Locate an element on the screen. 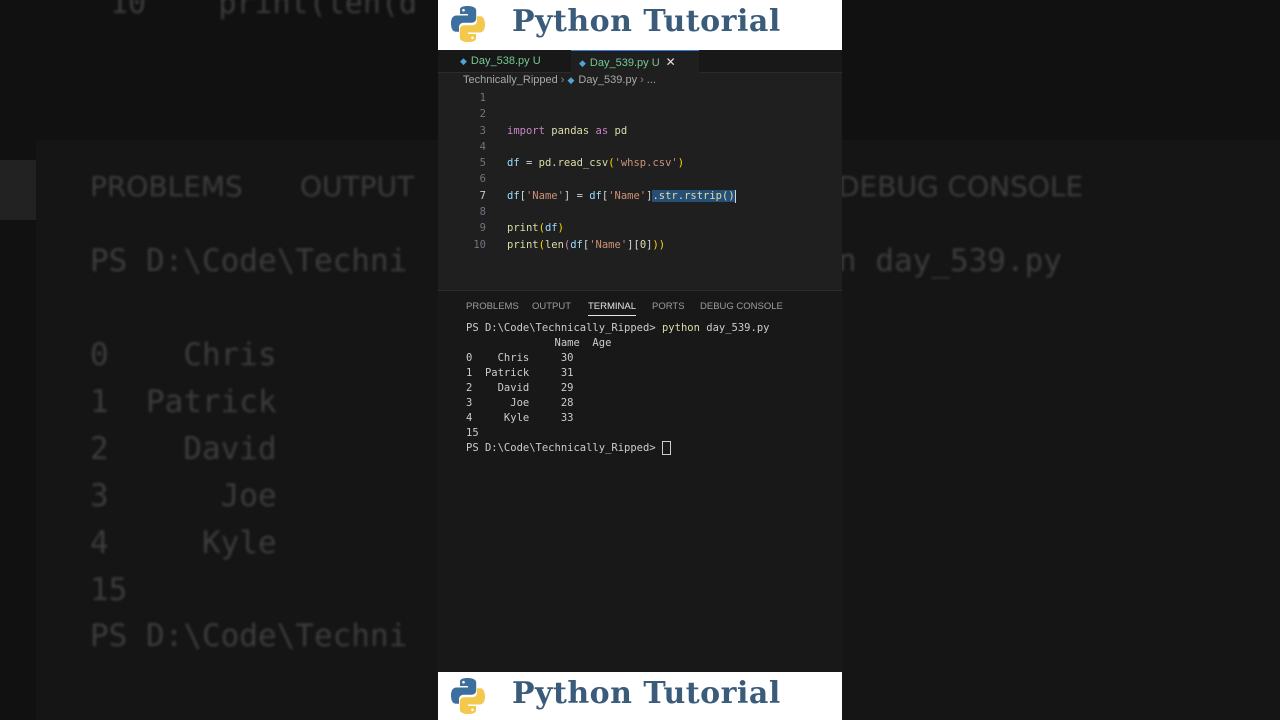 The height and width of the screenshot is (720, 1280). line-number: 10 is located at coordinates (479, 245).